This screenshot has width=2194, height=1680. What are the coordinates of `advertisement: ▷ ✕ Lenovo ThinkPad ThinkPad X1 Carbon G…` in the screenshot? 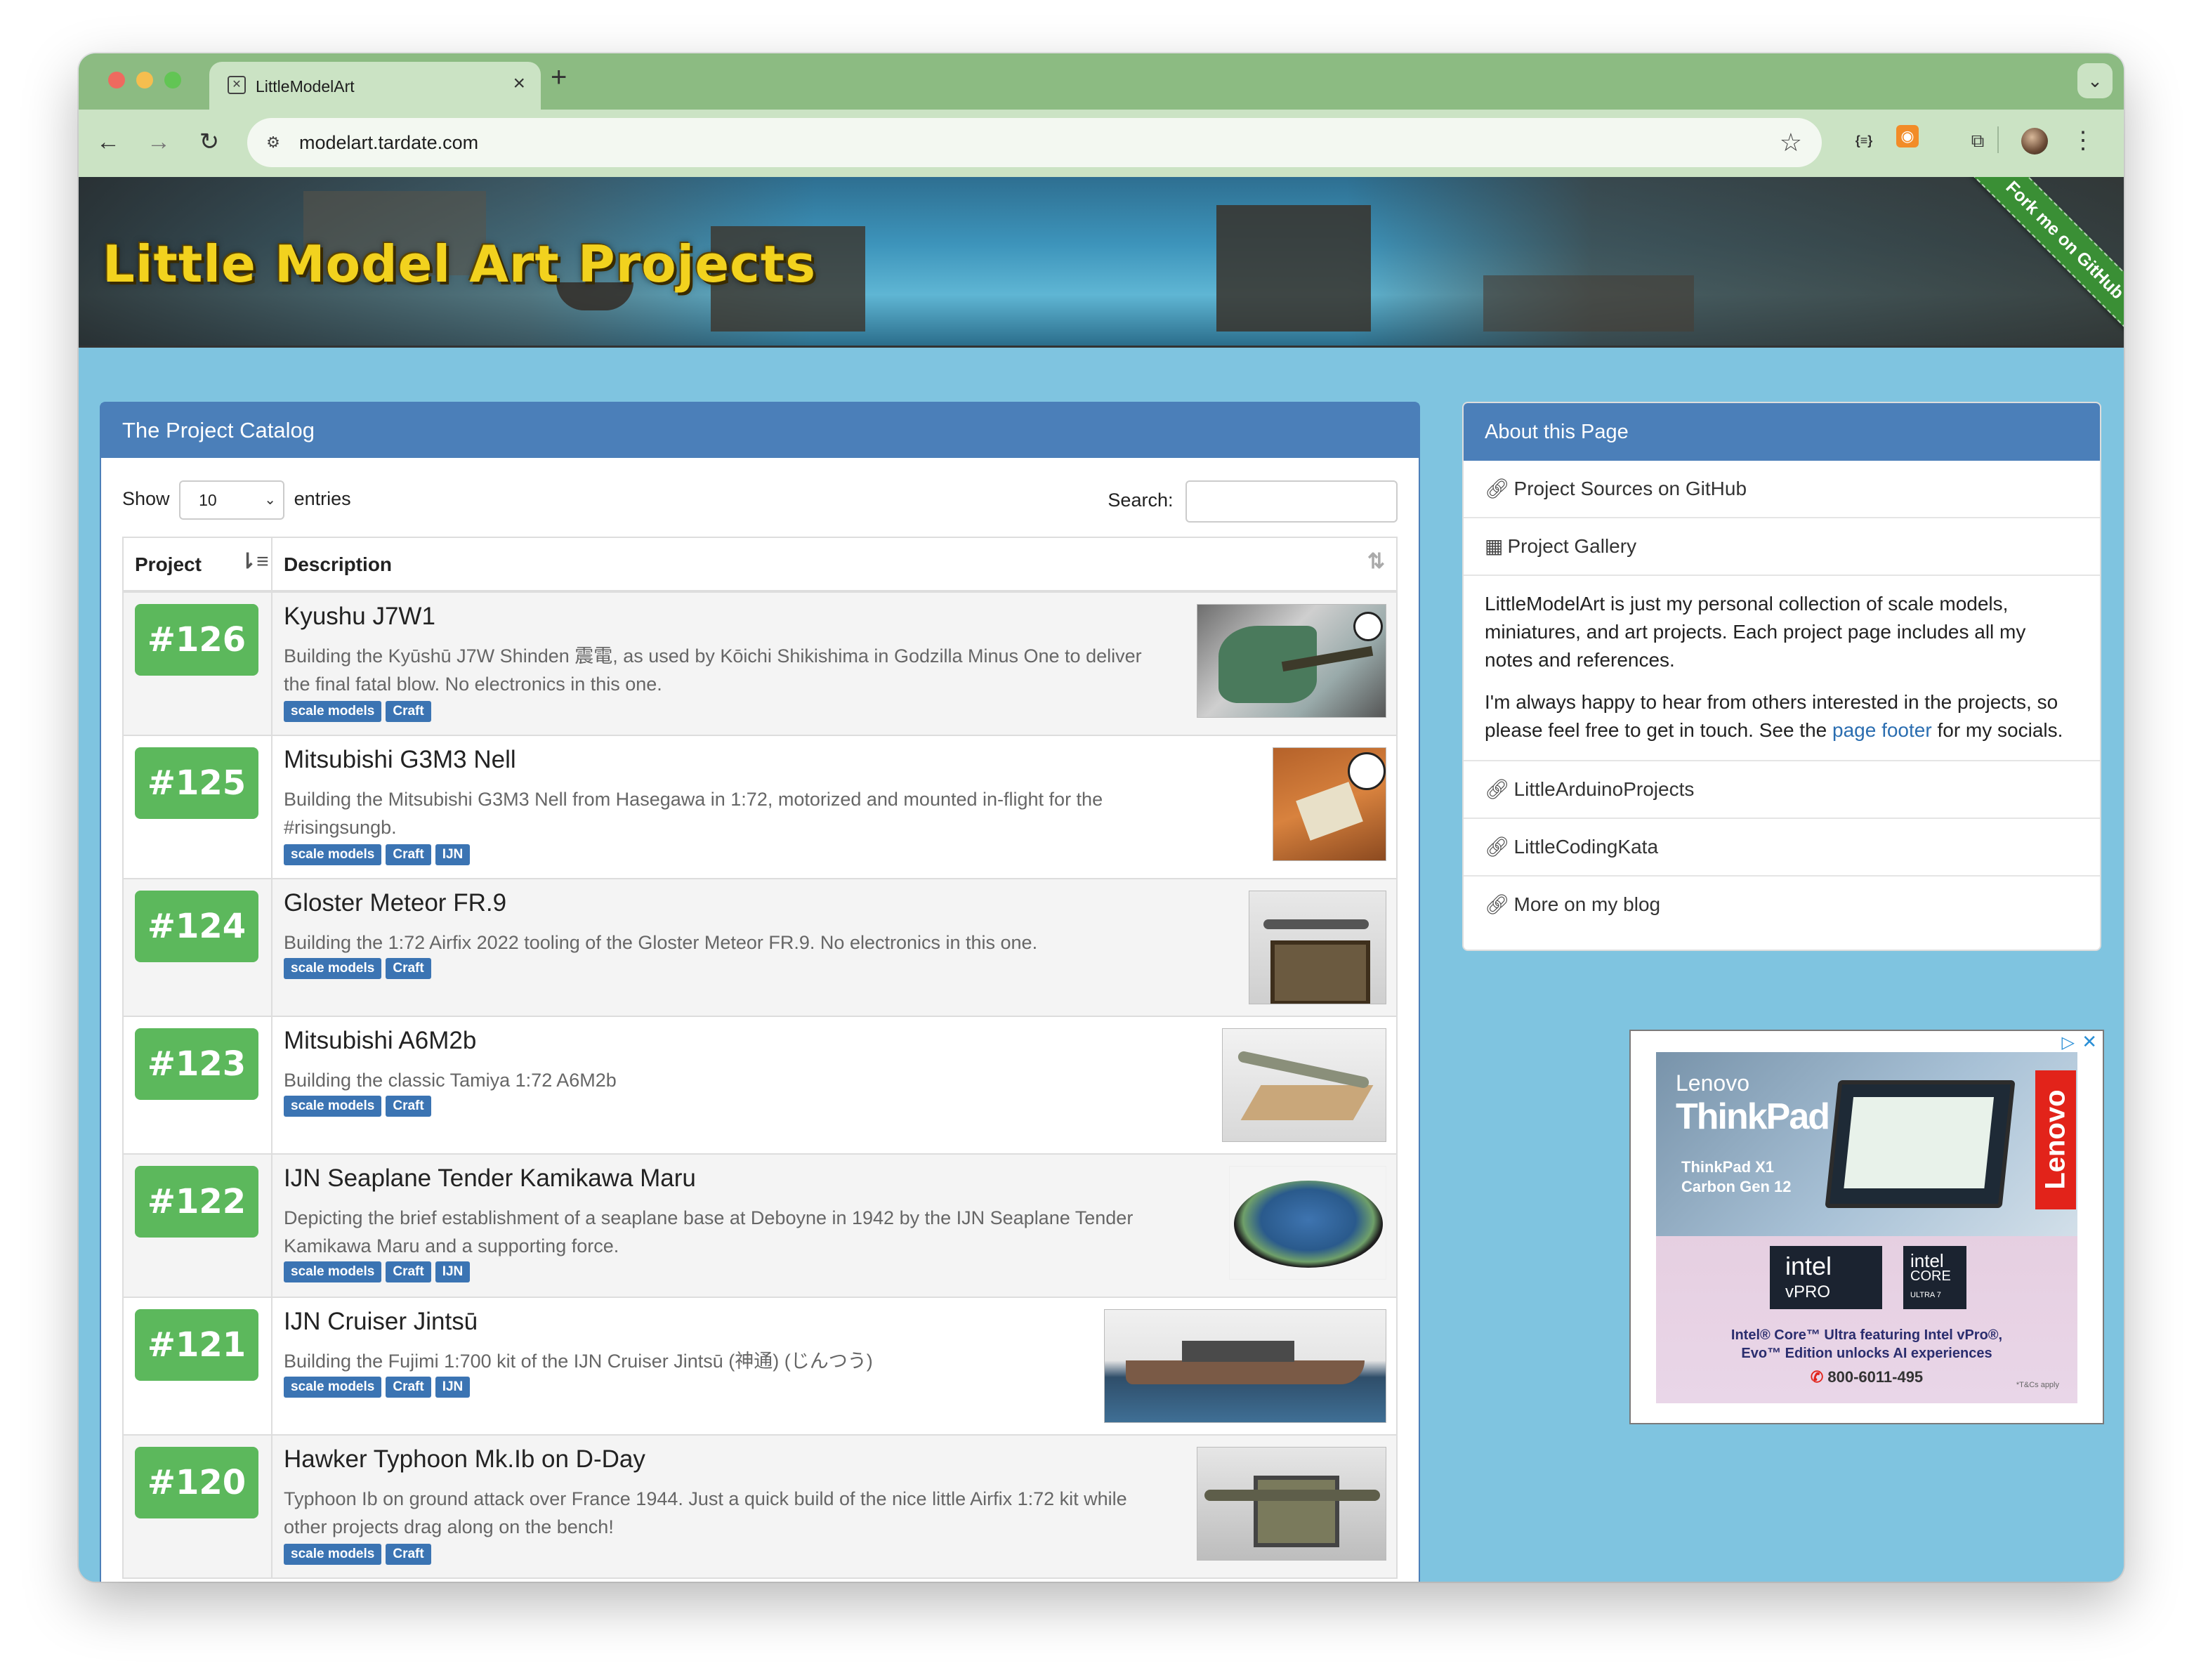 It's located at (1866, 1227).